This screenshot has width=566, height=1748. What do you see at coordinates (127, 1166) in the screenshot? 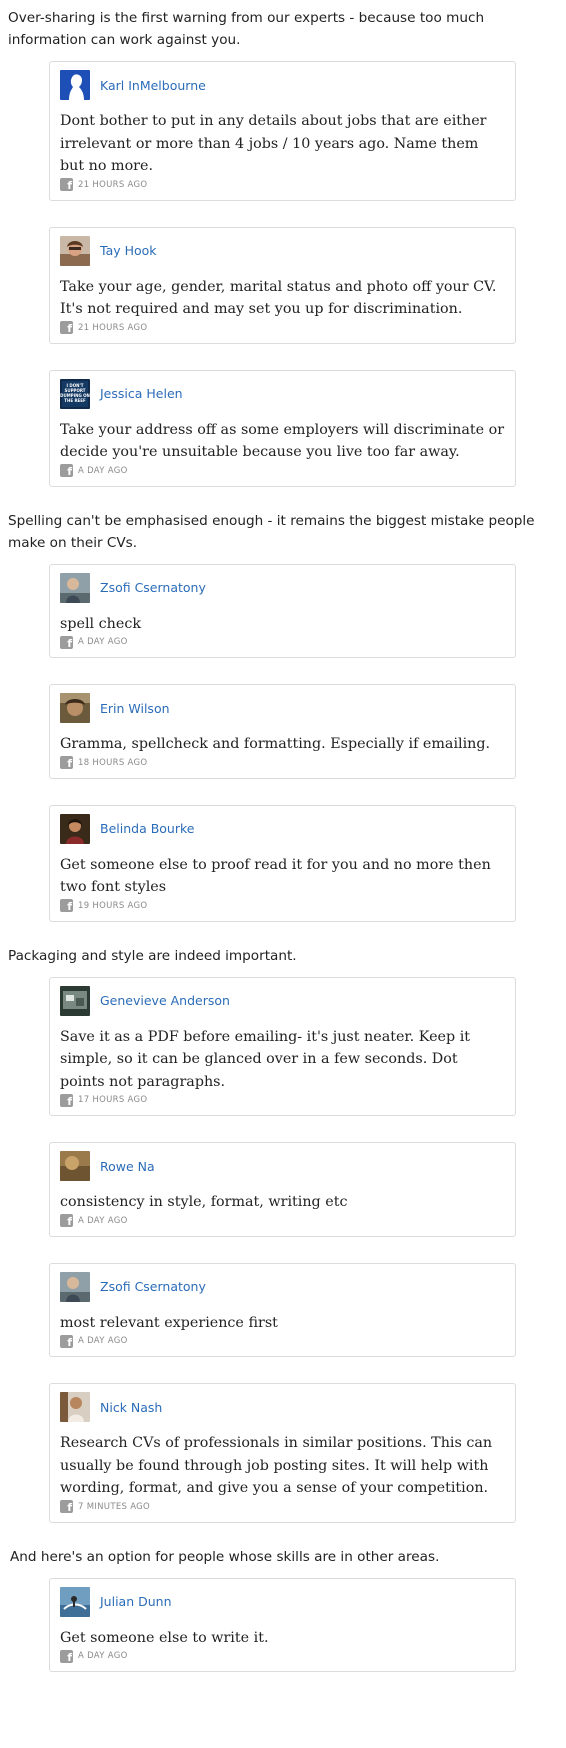
I see `comment-author: Rowe Na` at bounding box center [127, 1166].